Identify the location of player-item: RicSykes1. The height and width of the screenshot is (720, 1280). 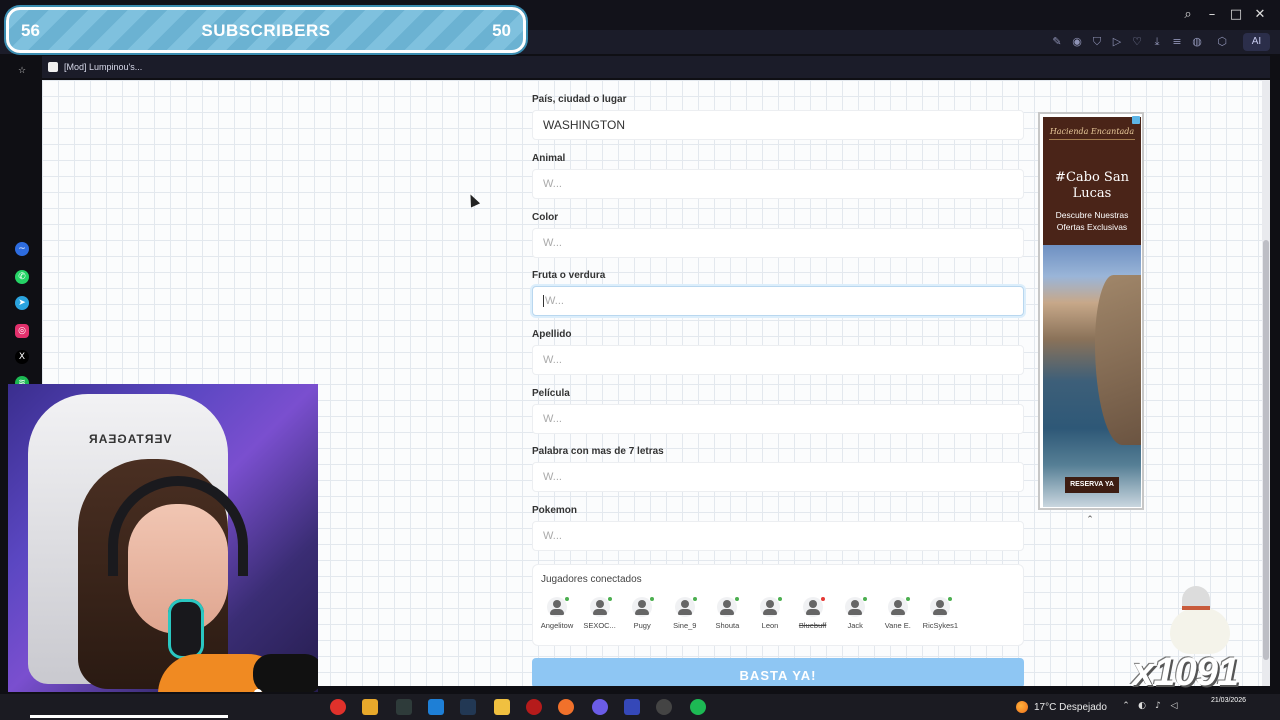
(940, 613).